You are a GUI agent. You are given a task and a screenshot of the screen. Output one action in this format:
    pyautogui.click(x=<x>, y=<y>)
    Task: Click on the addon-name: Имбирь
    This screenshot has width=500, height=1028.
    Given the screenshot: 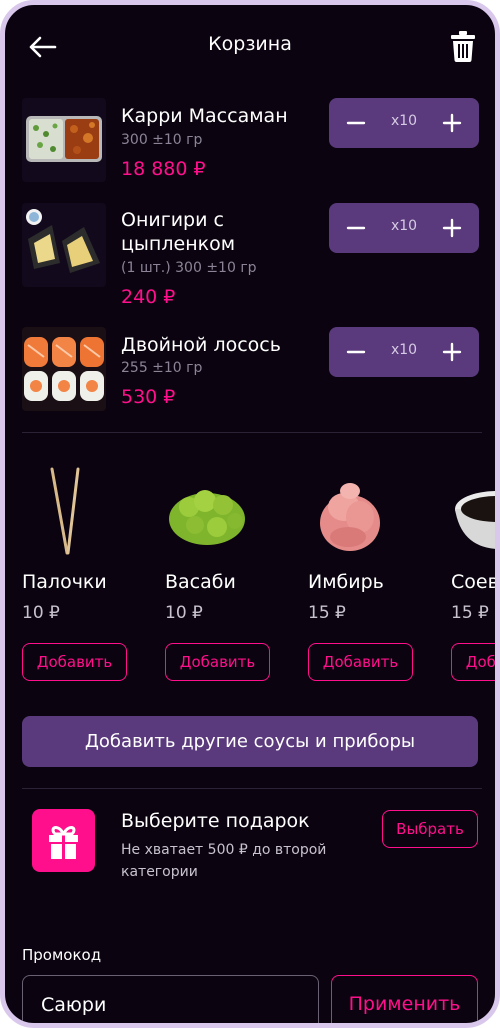 What is the action you would take?
    pyautogui.click(x=346, y=582)
    